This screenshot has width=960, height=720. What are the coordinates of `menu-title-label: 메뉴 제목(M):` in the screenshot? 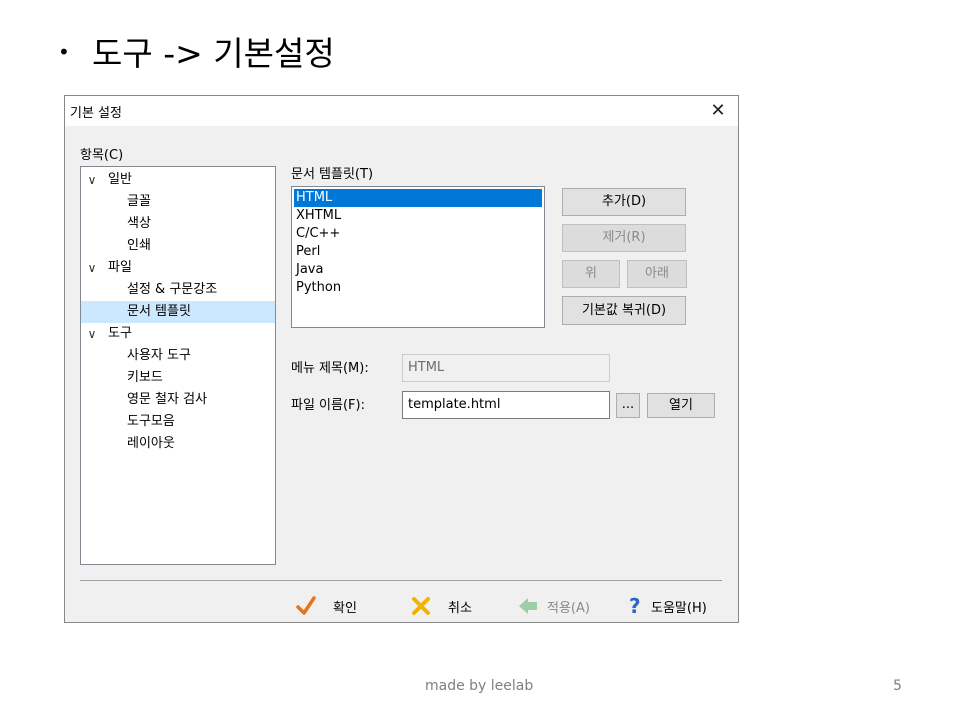 It's located at (330, 368).